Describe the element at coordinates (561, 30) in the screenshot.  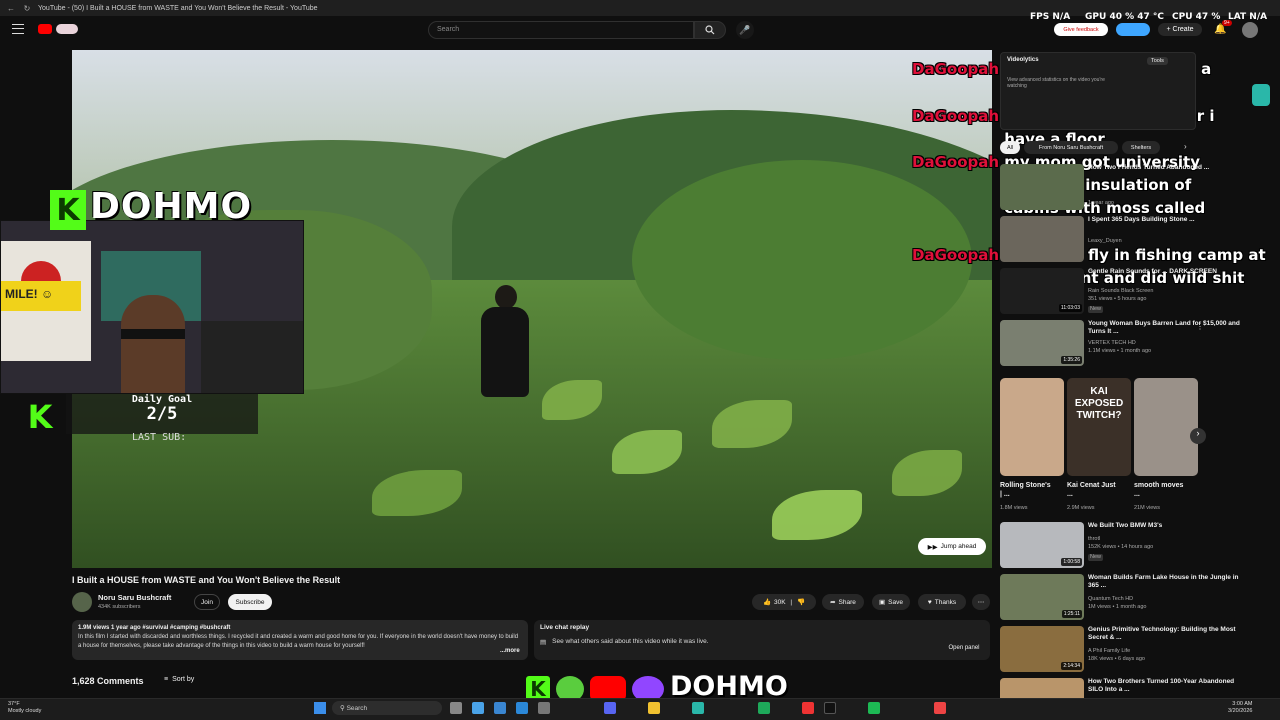
I see `search-input: Search` at that location.